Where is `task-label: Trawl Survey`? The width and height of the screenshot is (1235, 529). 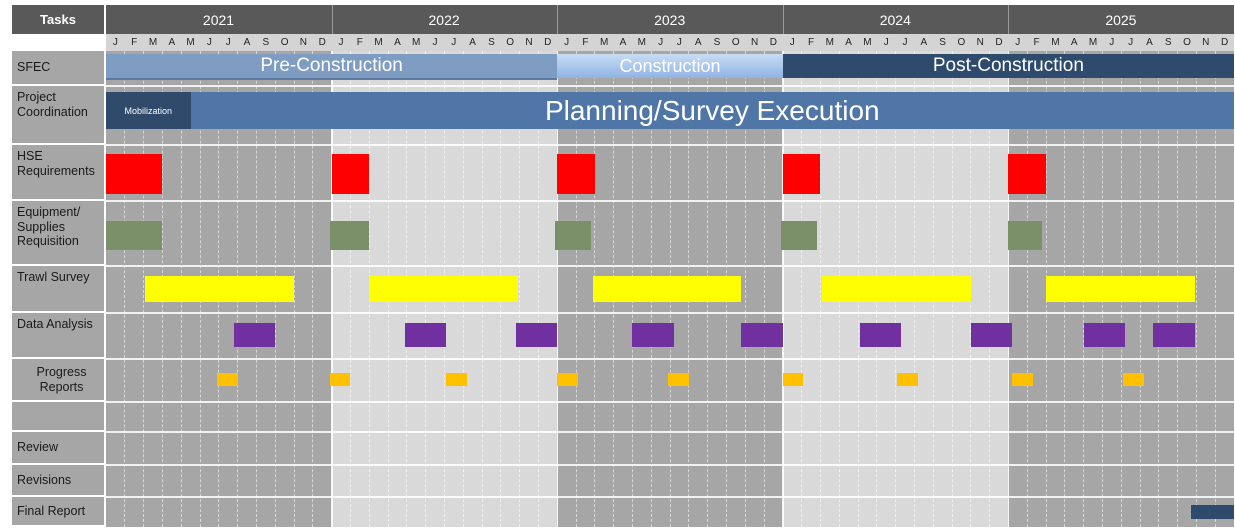 task-label: Trawl Survey is located at coordinates (58, 288).